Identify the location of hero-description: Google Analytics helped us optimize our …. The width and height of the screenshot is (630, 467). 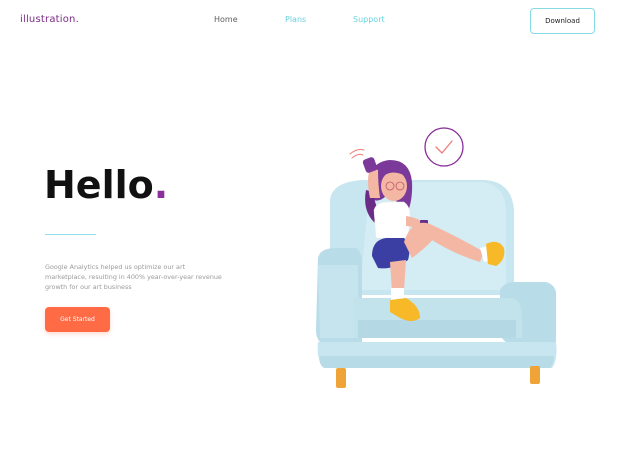
(133, 277).